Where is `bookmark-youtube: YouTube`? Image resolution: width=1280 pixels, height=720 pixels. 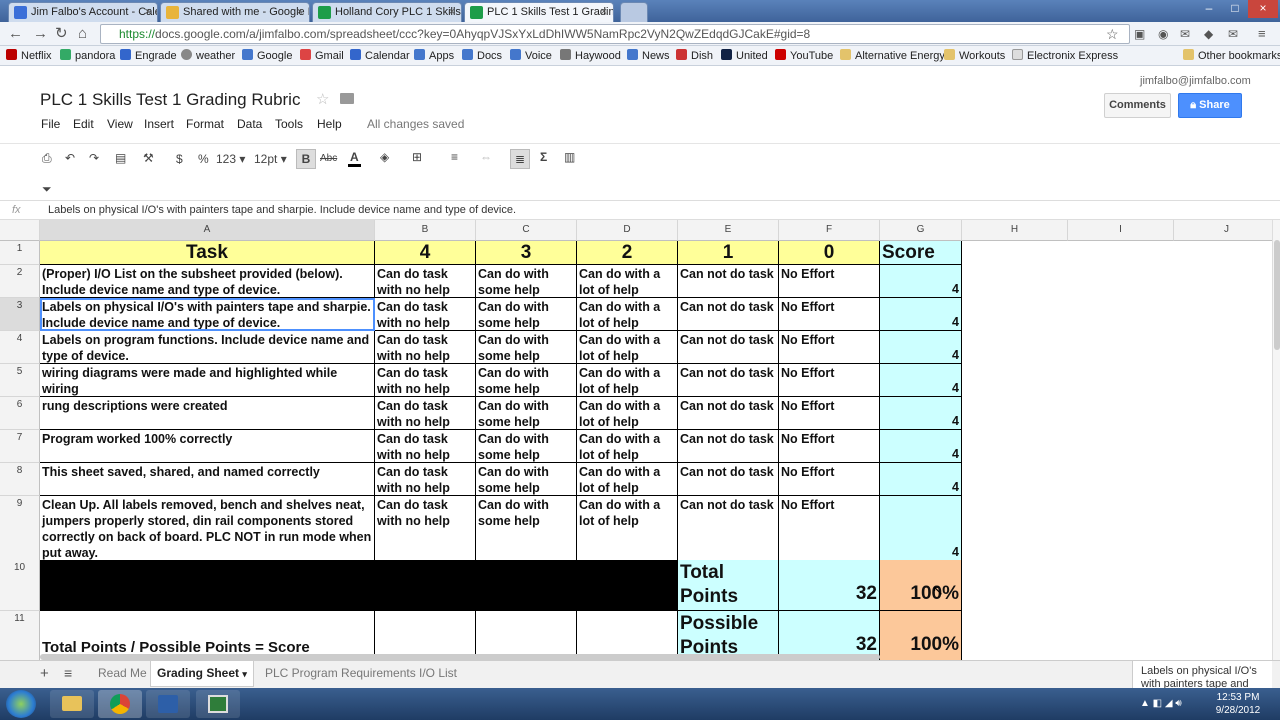 bookmark-youtube: YouTube is located at coordinates (804, 55).